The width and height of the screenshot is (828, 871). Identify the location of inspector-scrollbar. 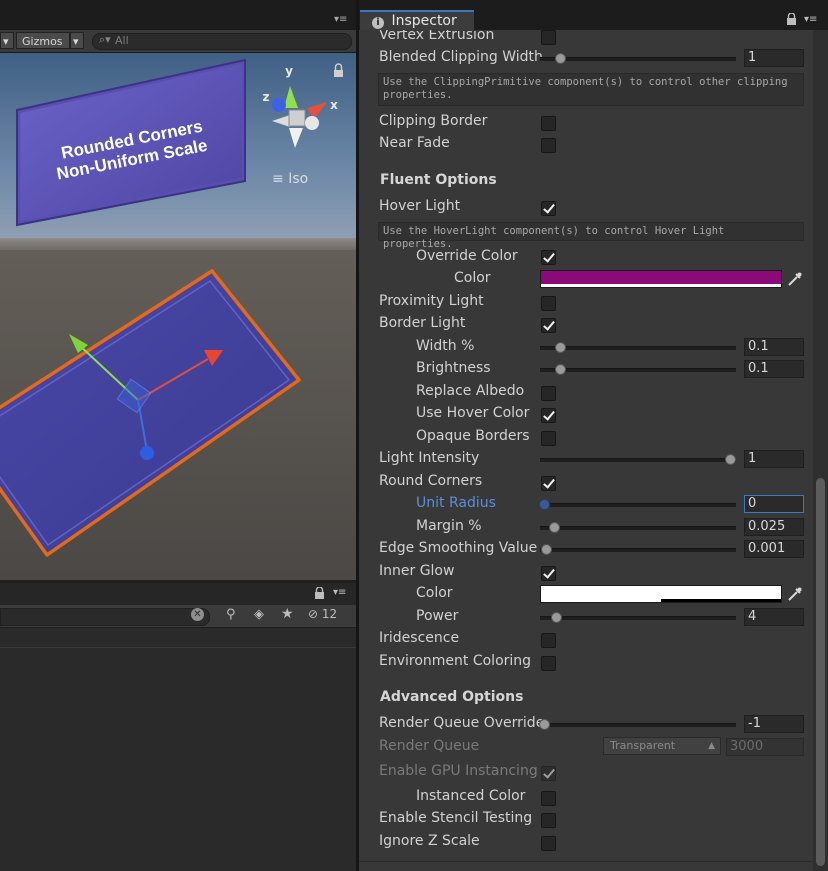
(820, 450).